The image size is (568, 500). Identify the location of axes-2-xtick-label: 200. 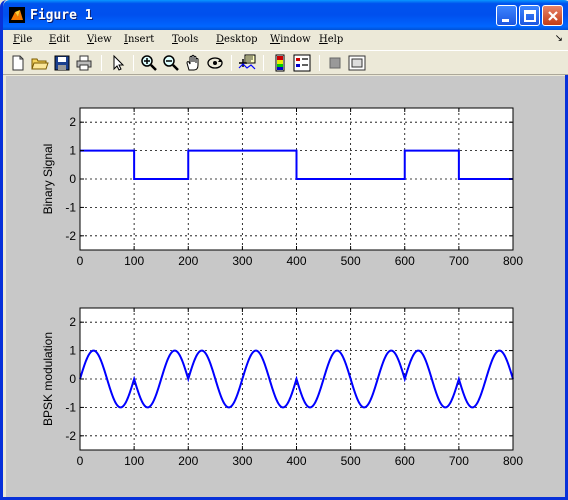
(188, 461).